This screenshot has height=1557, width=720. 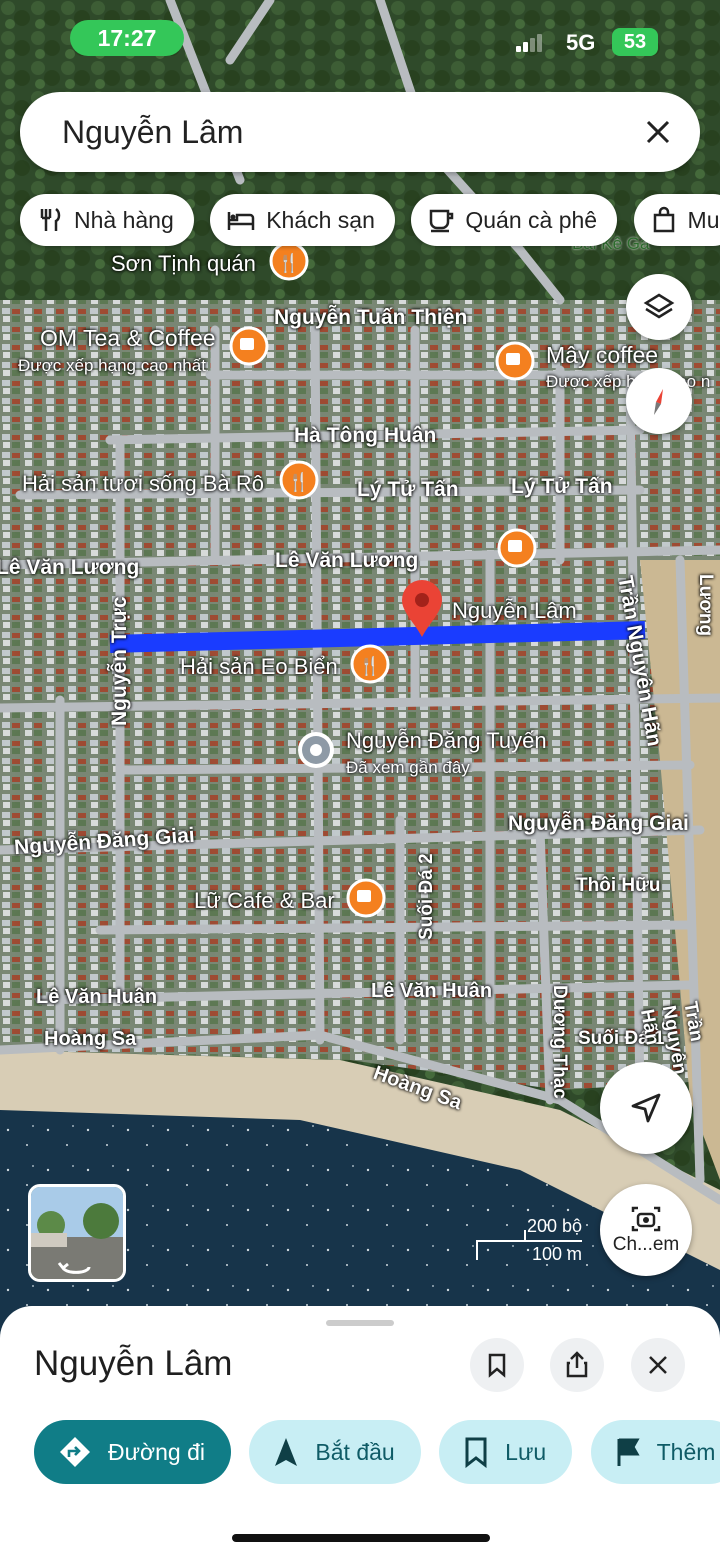 I want to click on location-pin-icon, so click(x=422, y=608).